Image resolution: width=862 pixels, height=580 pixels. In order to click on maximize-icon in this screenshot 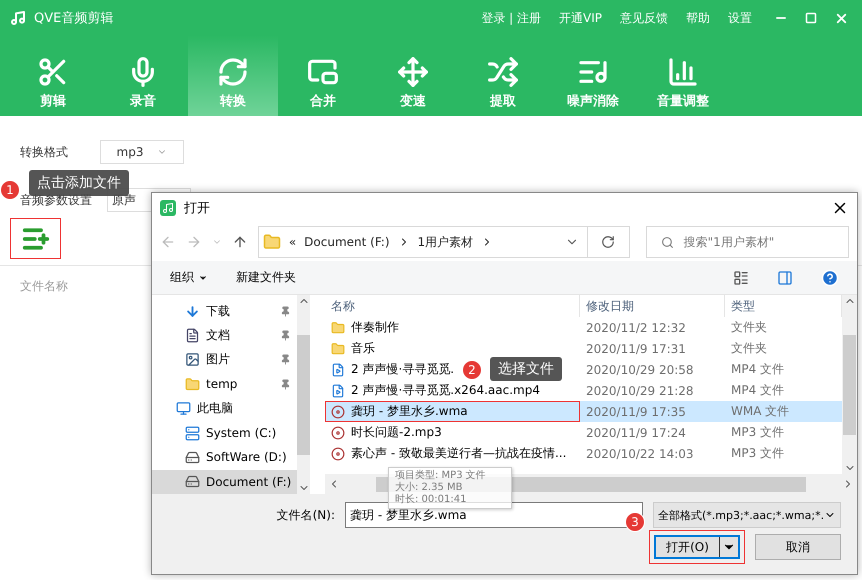, I will do `click(811, 18)`.